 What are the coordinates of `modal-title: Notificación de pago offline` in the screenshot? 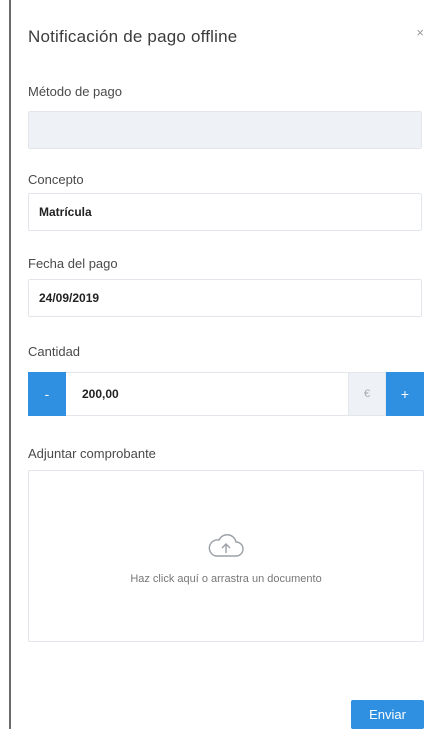 It's located at (133, 36).